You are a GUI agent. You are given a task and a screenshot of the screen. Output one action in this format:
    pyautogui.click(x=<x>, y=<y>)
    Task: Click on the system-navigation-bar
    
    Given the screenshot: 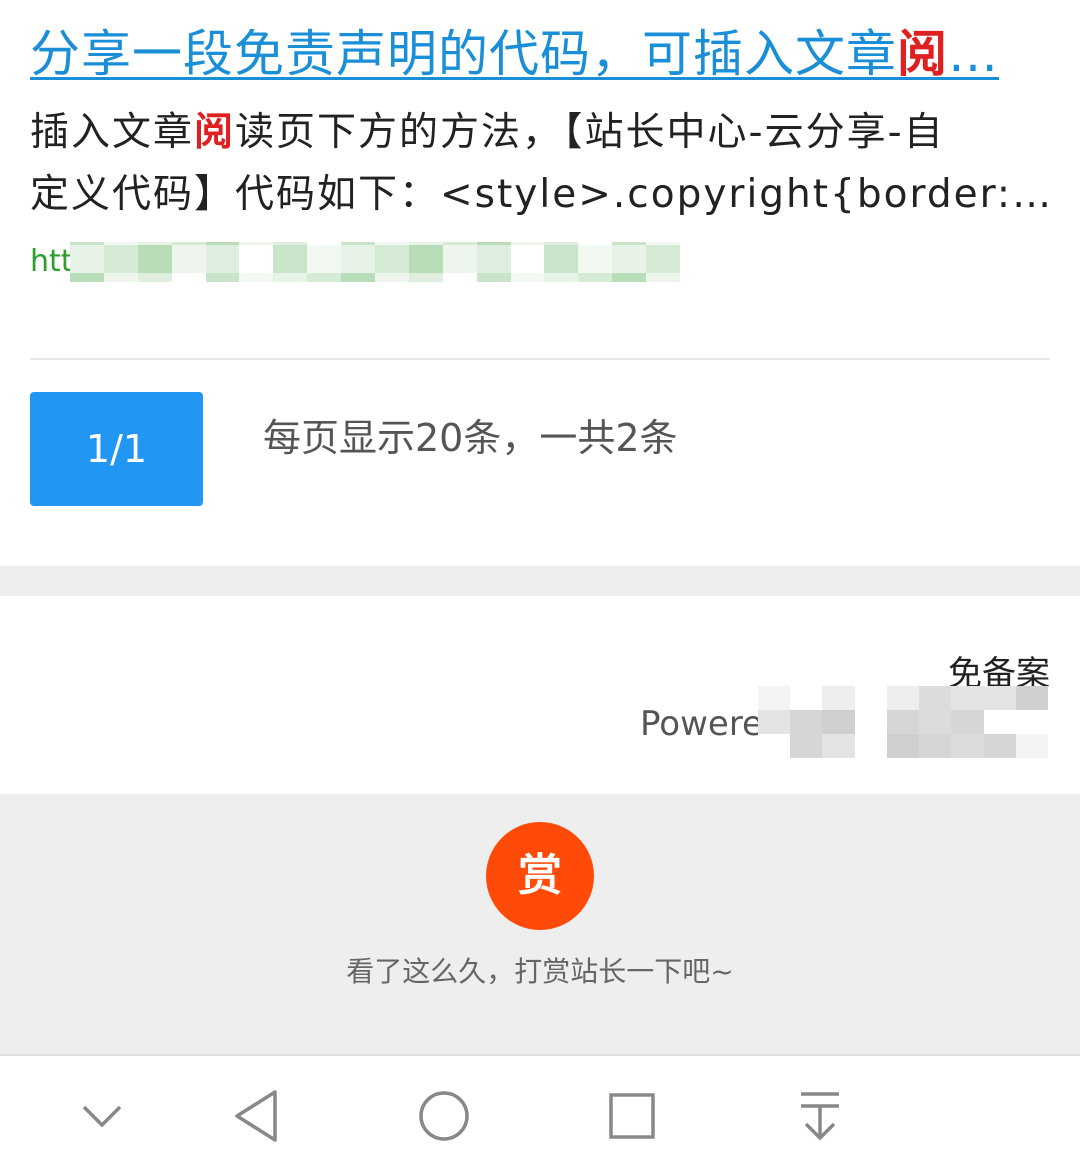 What is the action you would take?
    pyautogui.click(x=540, y=1101)
    